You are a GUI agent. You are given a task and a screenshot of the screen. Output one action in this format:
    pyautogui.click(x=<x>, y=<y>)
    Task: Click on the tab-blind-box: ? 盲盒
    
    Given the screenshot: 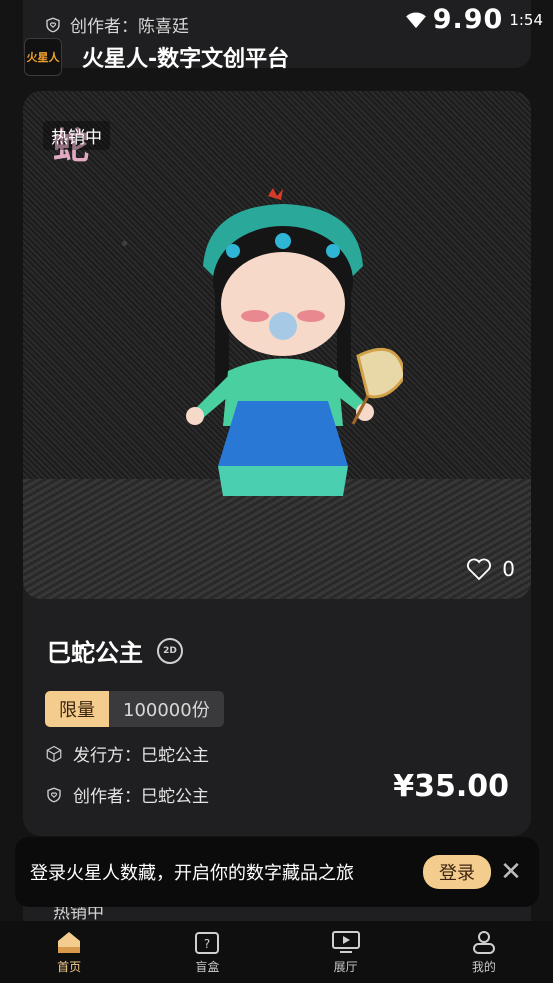 What is the action you would take?
    pyautogui.click(x=207, y=952)
    